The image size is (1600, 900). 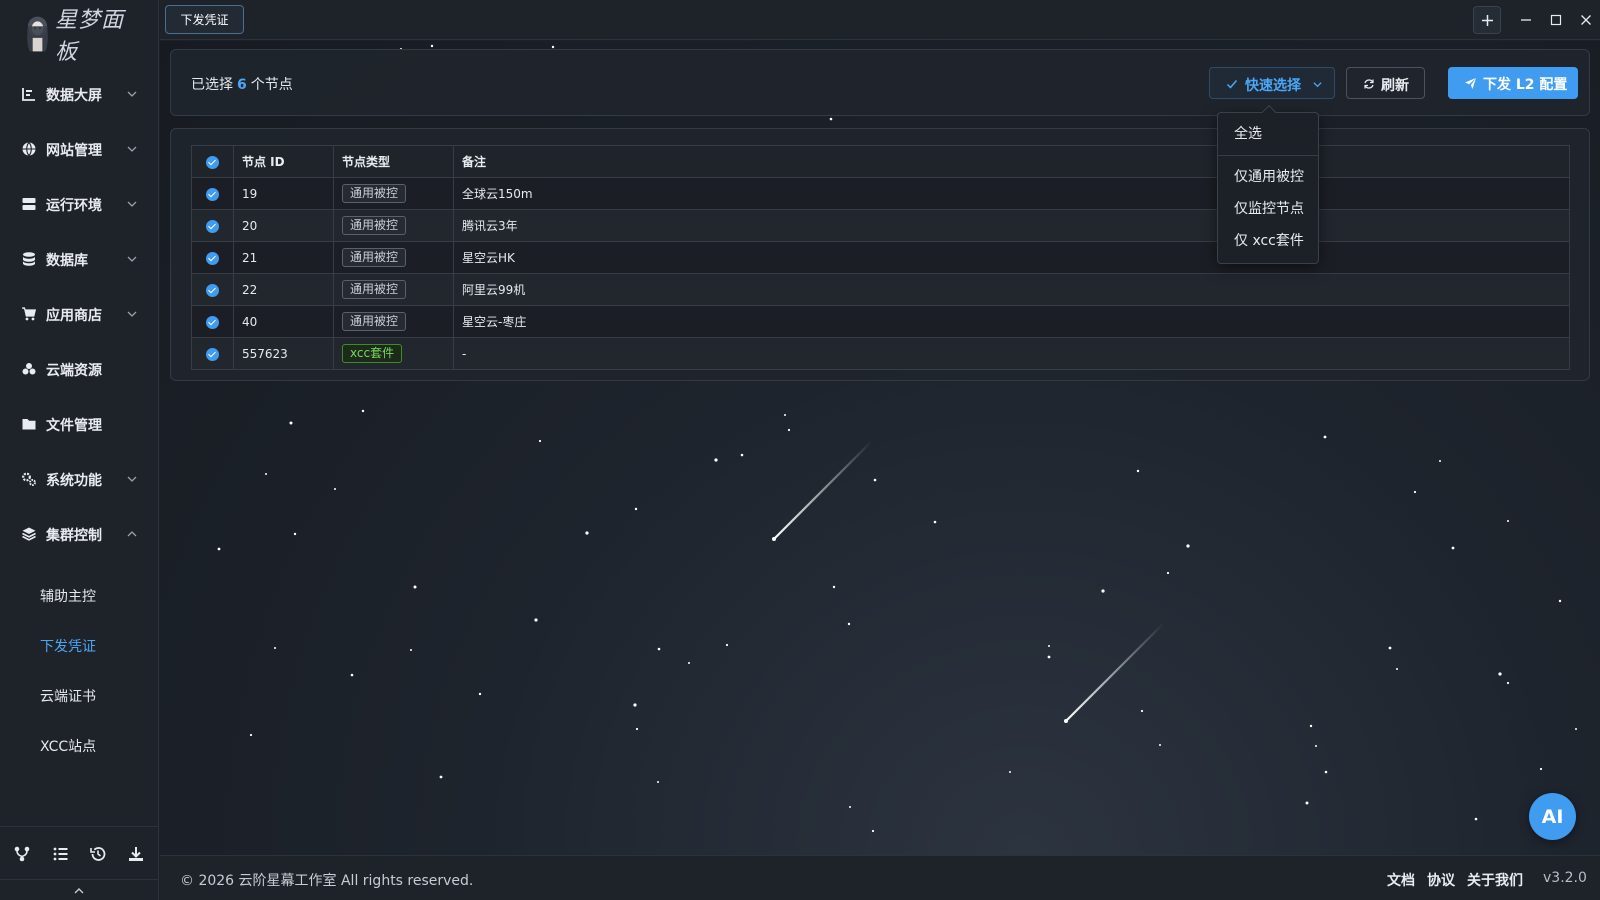 What do you see at coordinates (327, 881) in the screenshot?
I see `copyright-text: © 2026 云阶星幕工作室 All rights reserved.` at bounding box center [327, 881].